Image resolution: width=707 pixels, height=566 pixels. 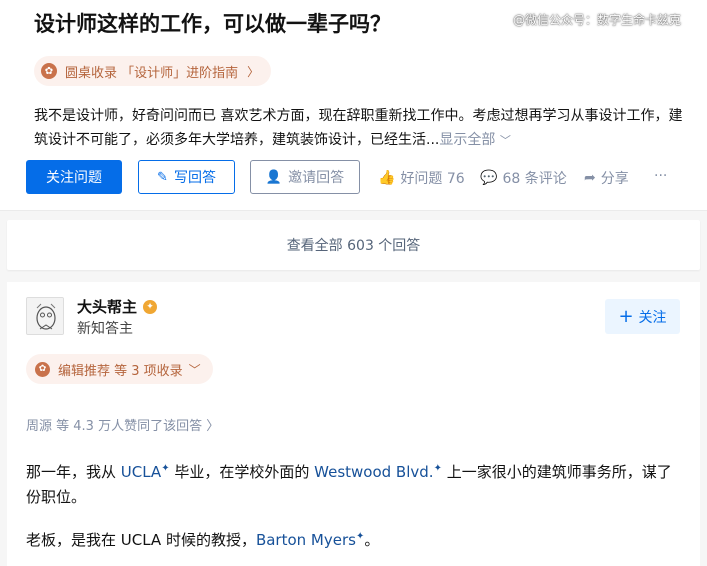 What do you see at coordinates (122, 424) in the screenshot?
I see `votes-line: 周源 等 4.3 万人赞同了该回答 〉` at bounding box center [122, 424].